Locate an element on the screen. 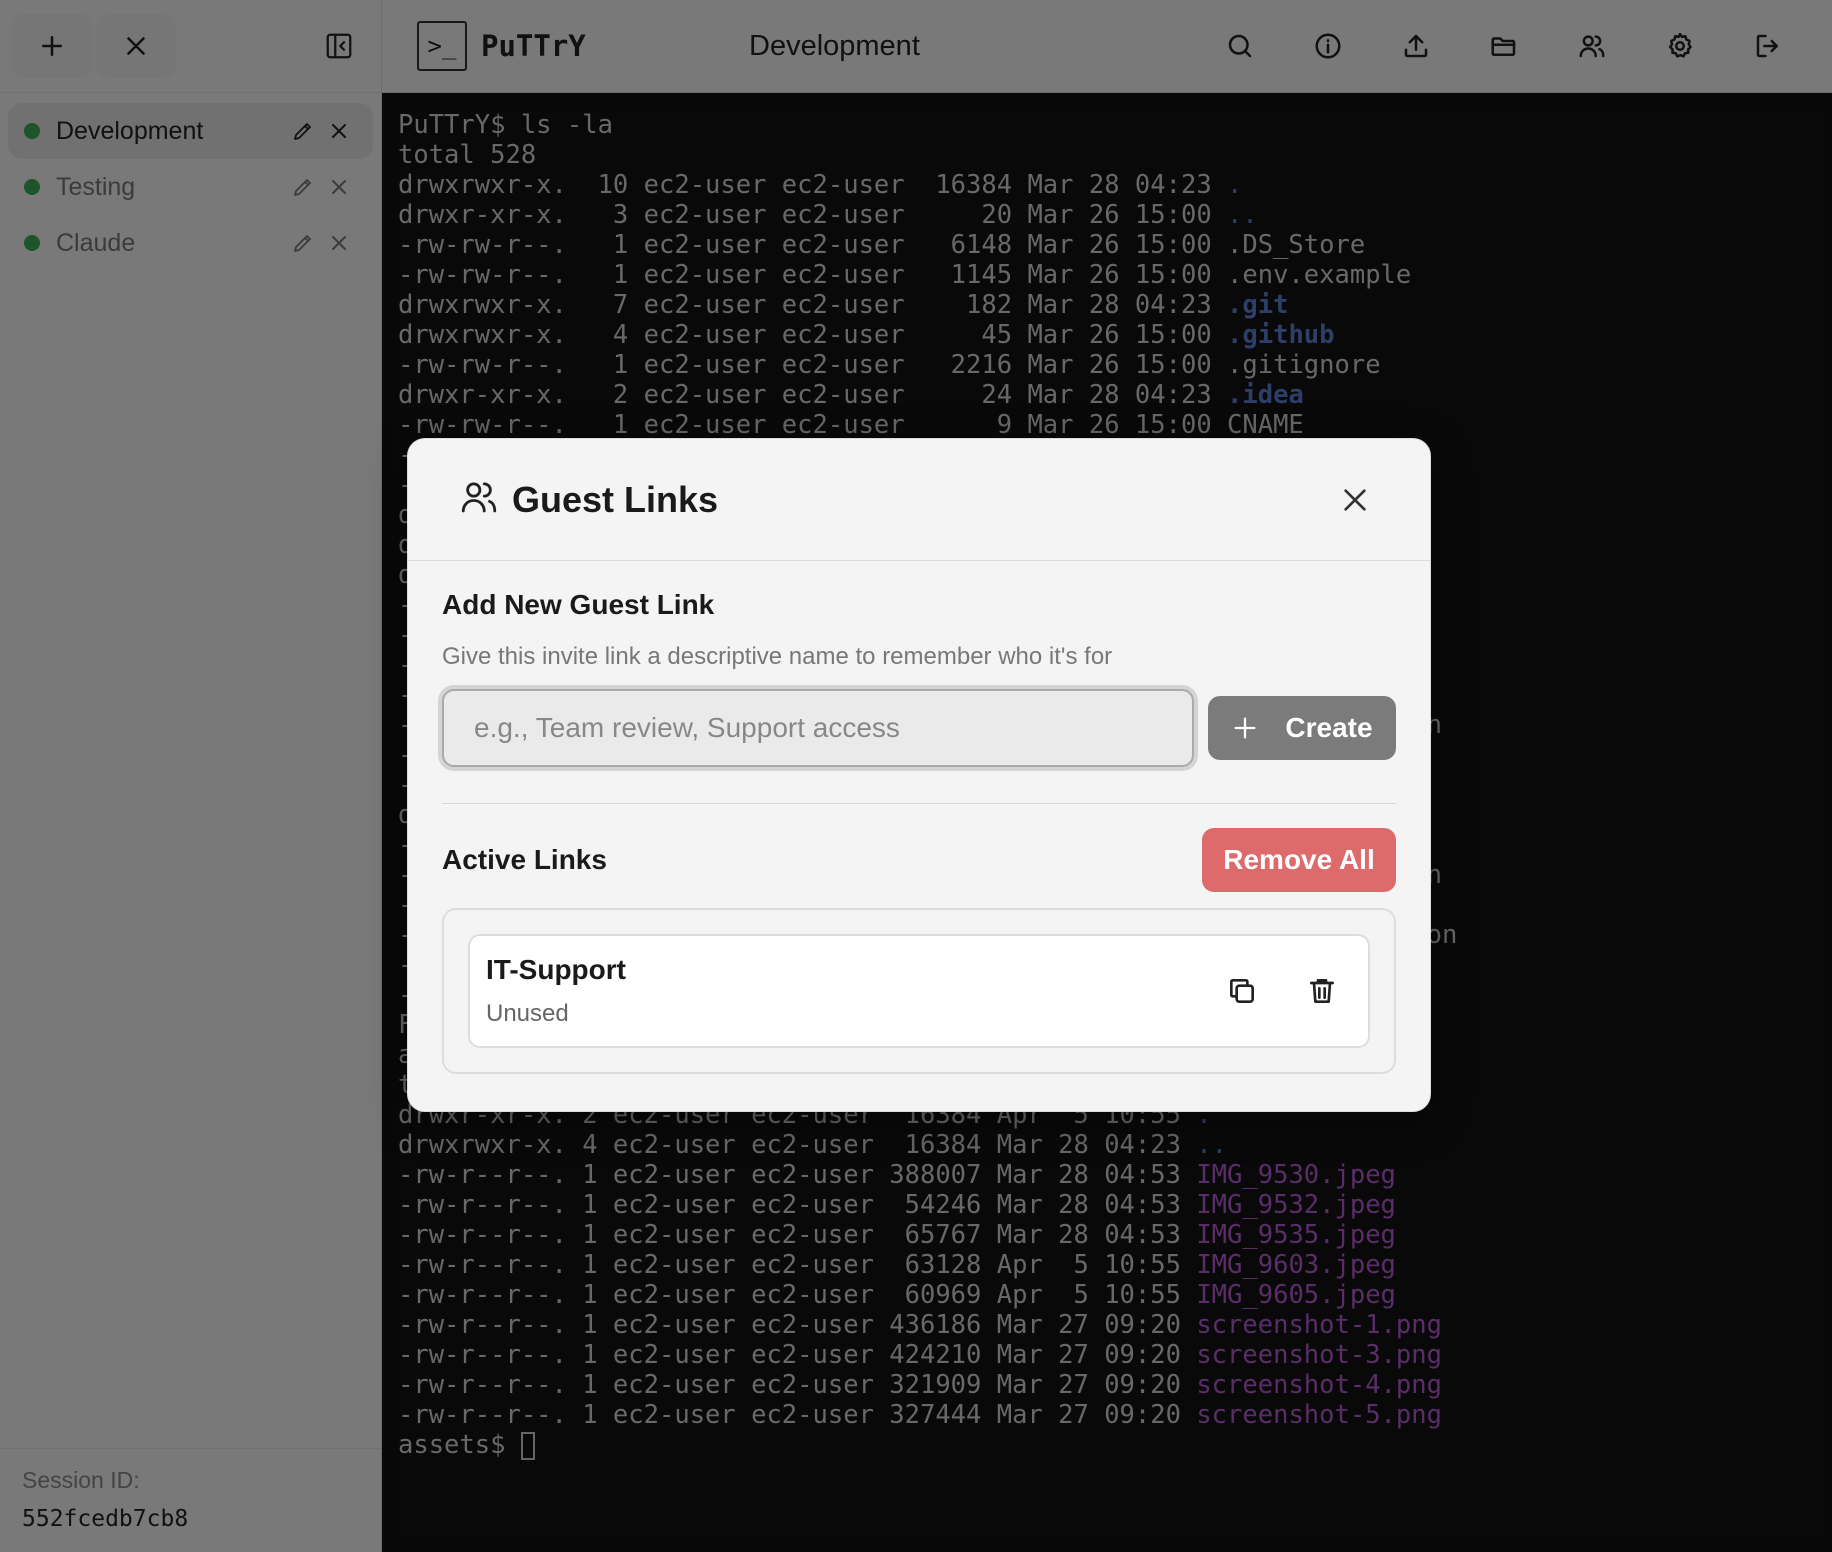 The image size is (1832, 1552). add-link-form: Create is located at coordinates (919, 728).